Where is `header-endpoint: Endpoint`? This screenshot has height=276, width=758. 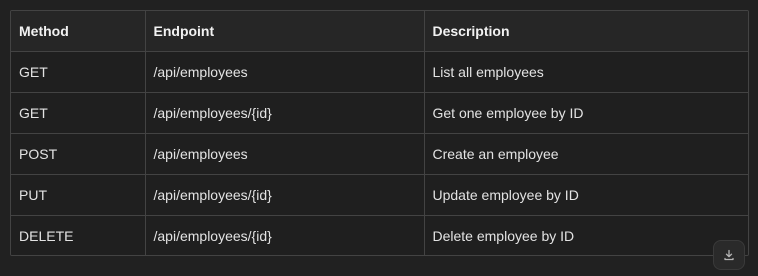
header-endpoint: Endpoint is located at coordinates (285, 31).